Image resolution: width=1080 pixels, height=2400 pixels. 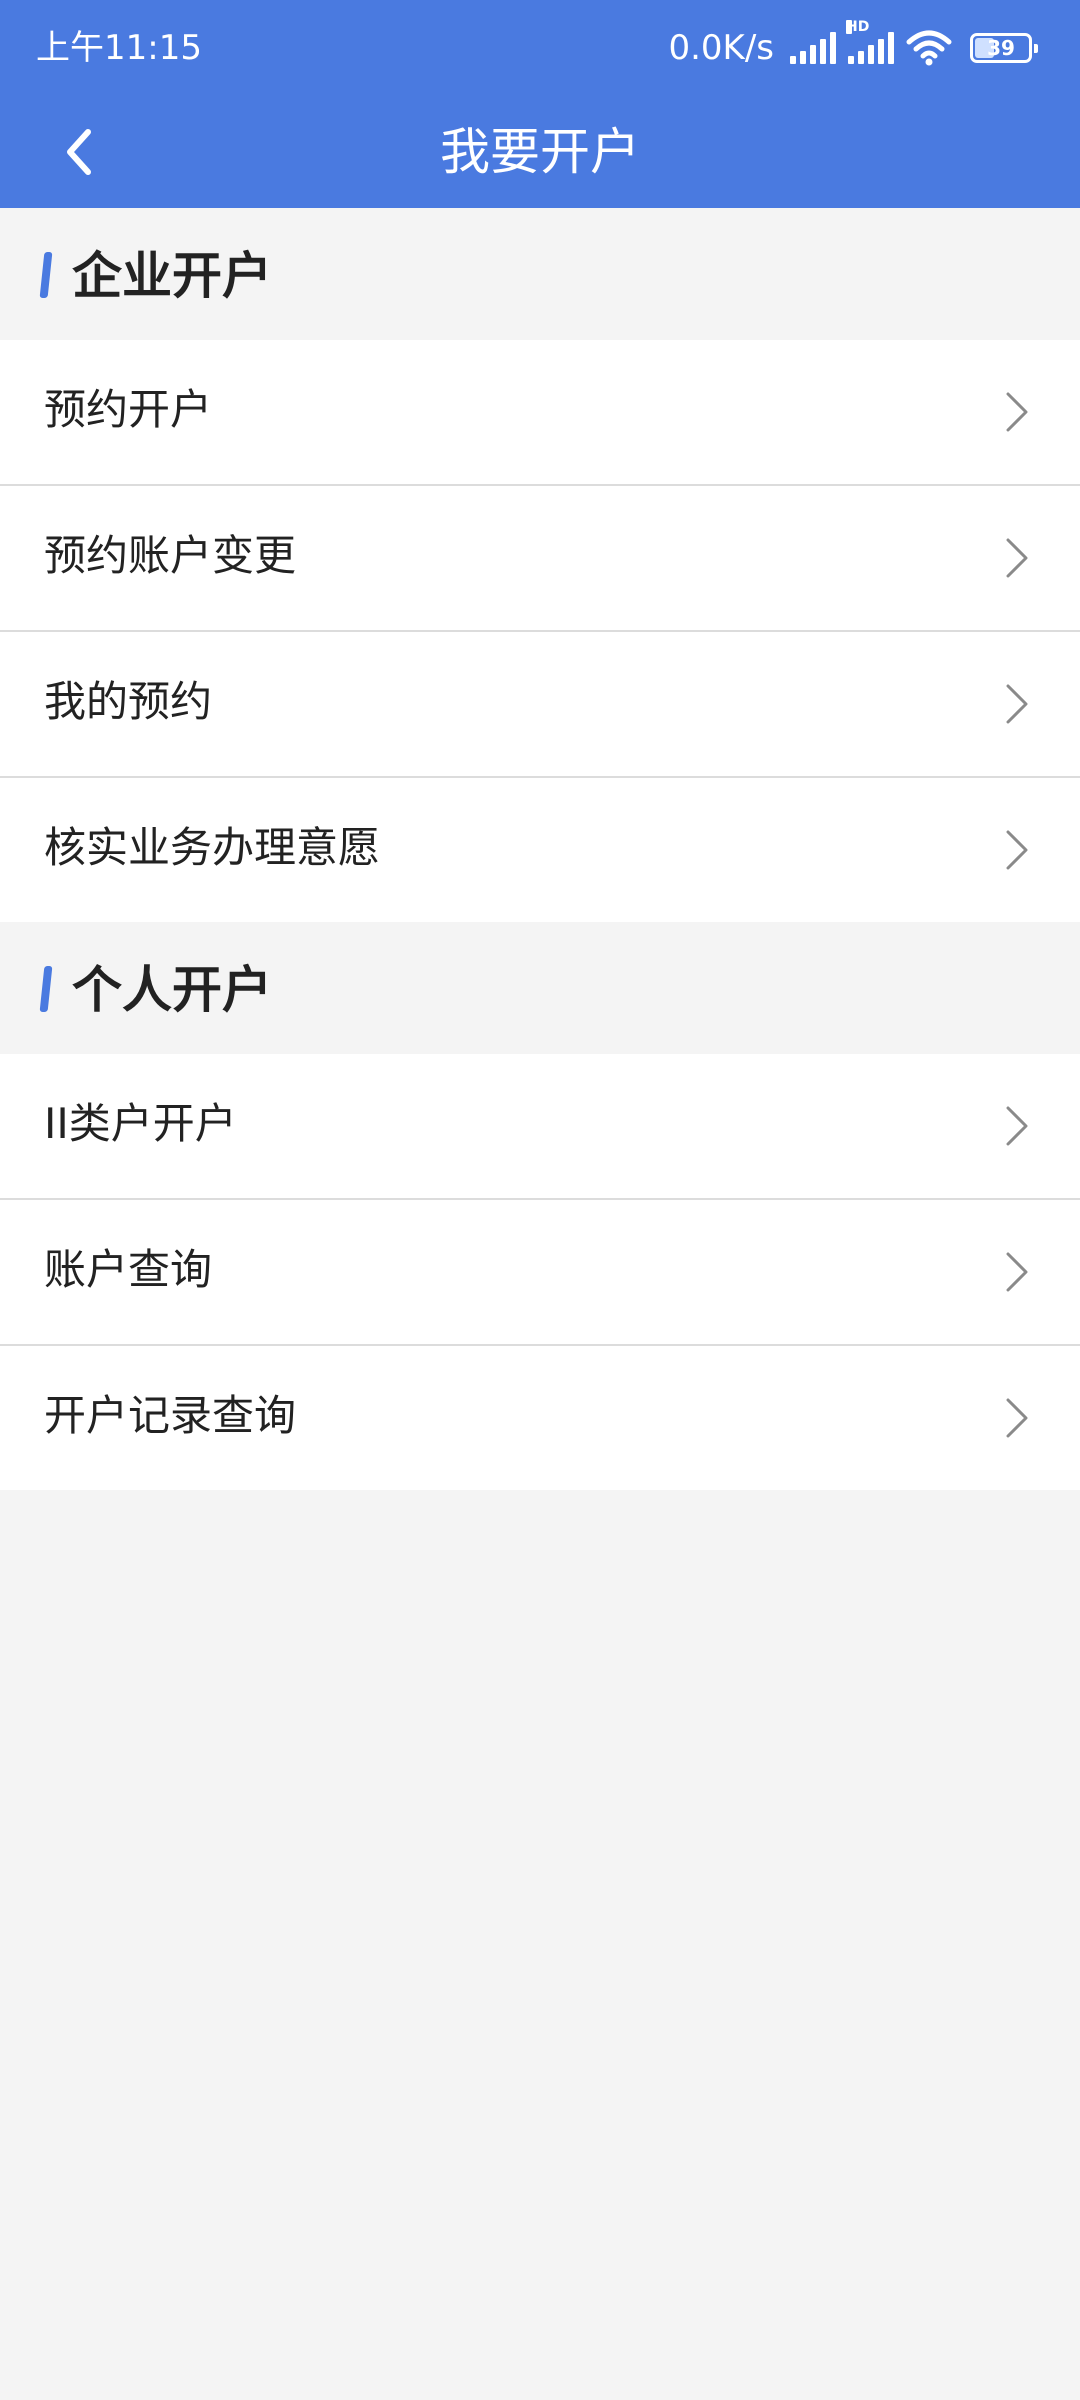 What do you see at coordinates (140, 1123) in the screenshot?
I see `menu-item-label: II类户开户` at bounding box center [140, 1123].